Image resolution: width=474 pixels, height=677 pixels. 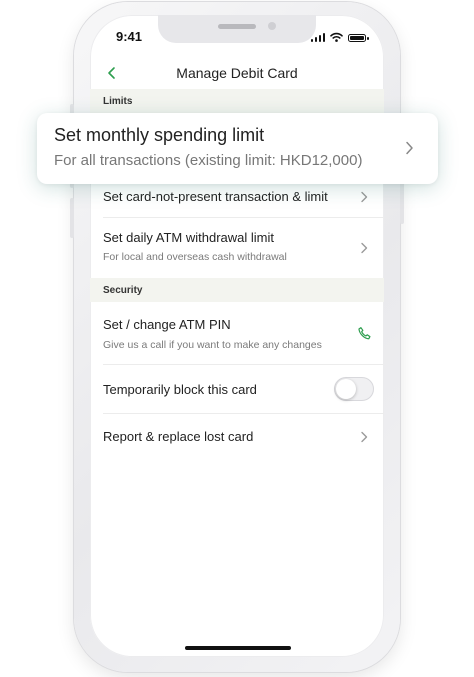 I want to click on wifi-icon, so click(x=336, y=37).